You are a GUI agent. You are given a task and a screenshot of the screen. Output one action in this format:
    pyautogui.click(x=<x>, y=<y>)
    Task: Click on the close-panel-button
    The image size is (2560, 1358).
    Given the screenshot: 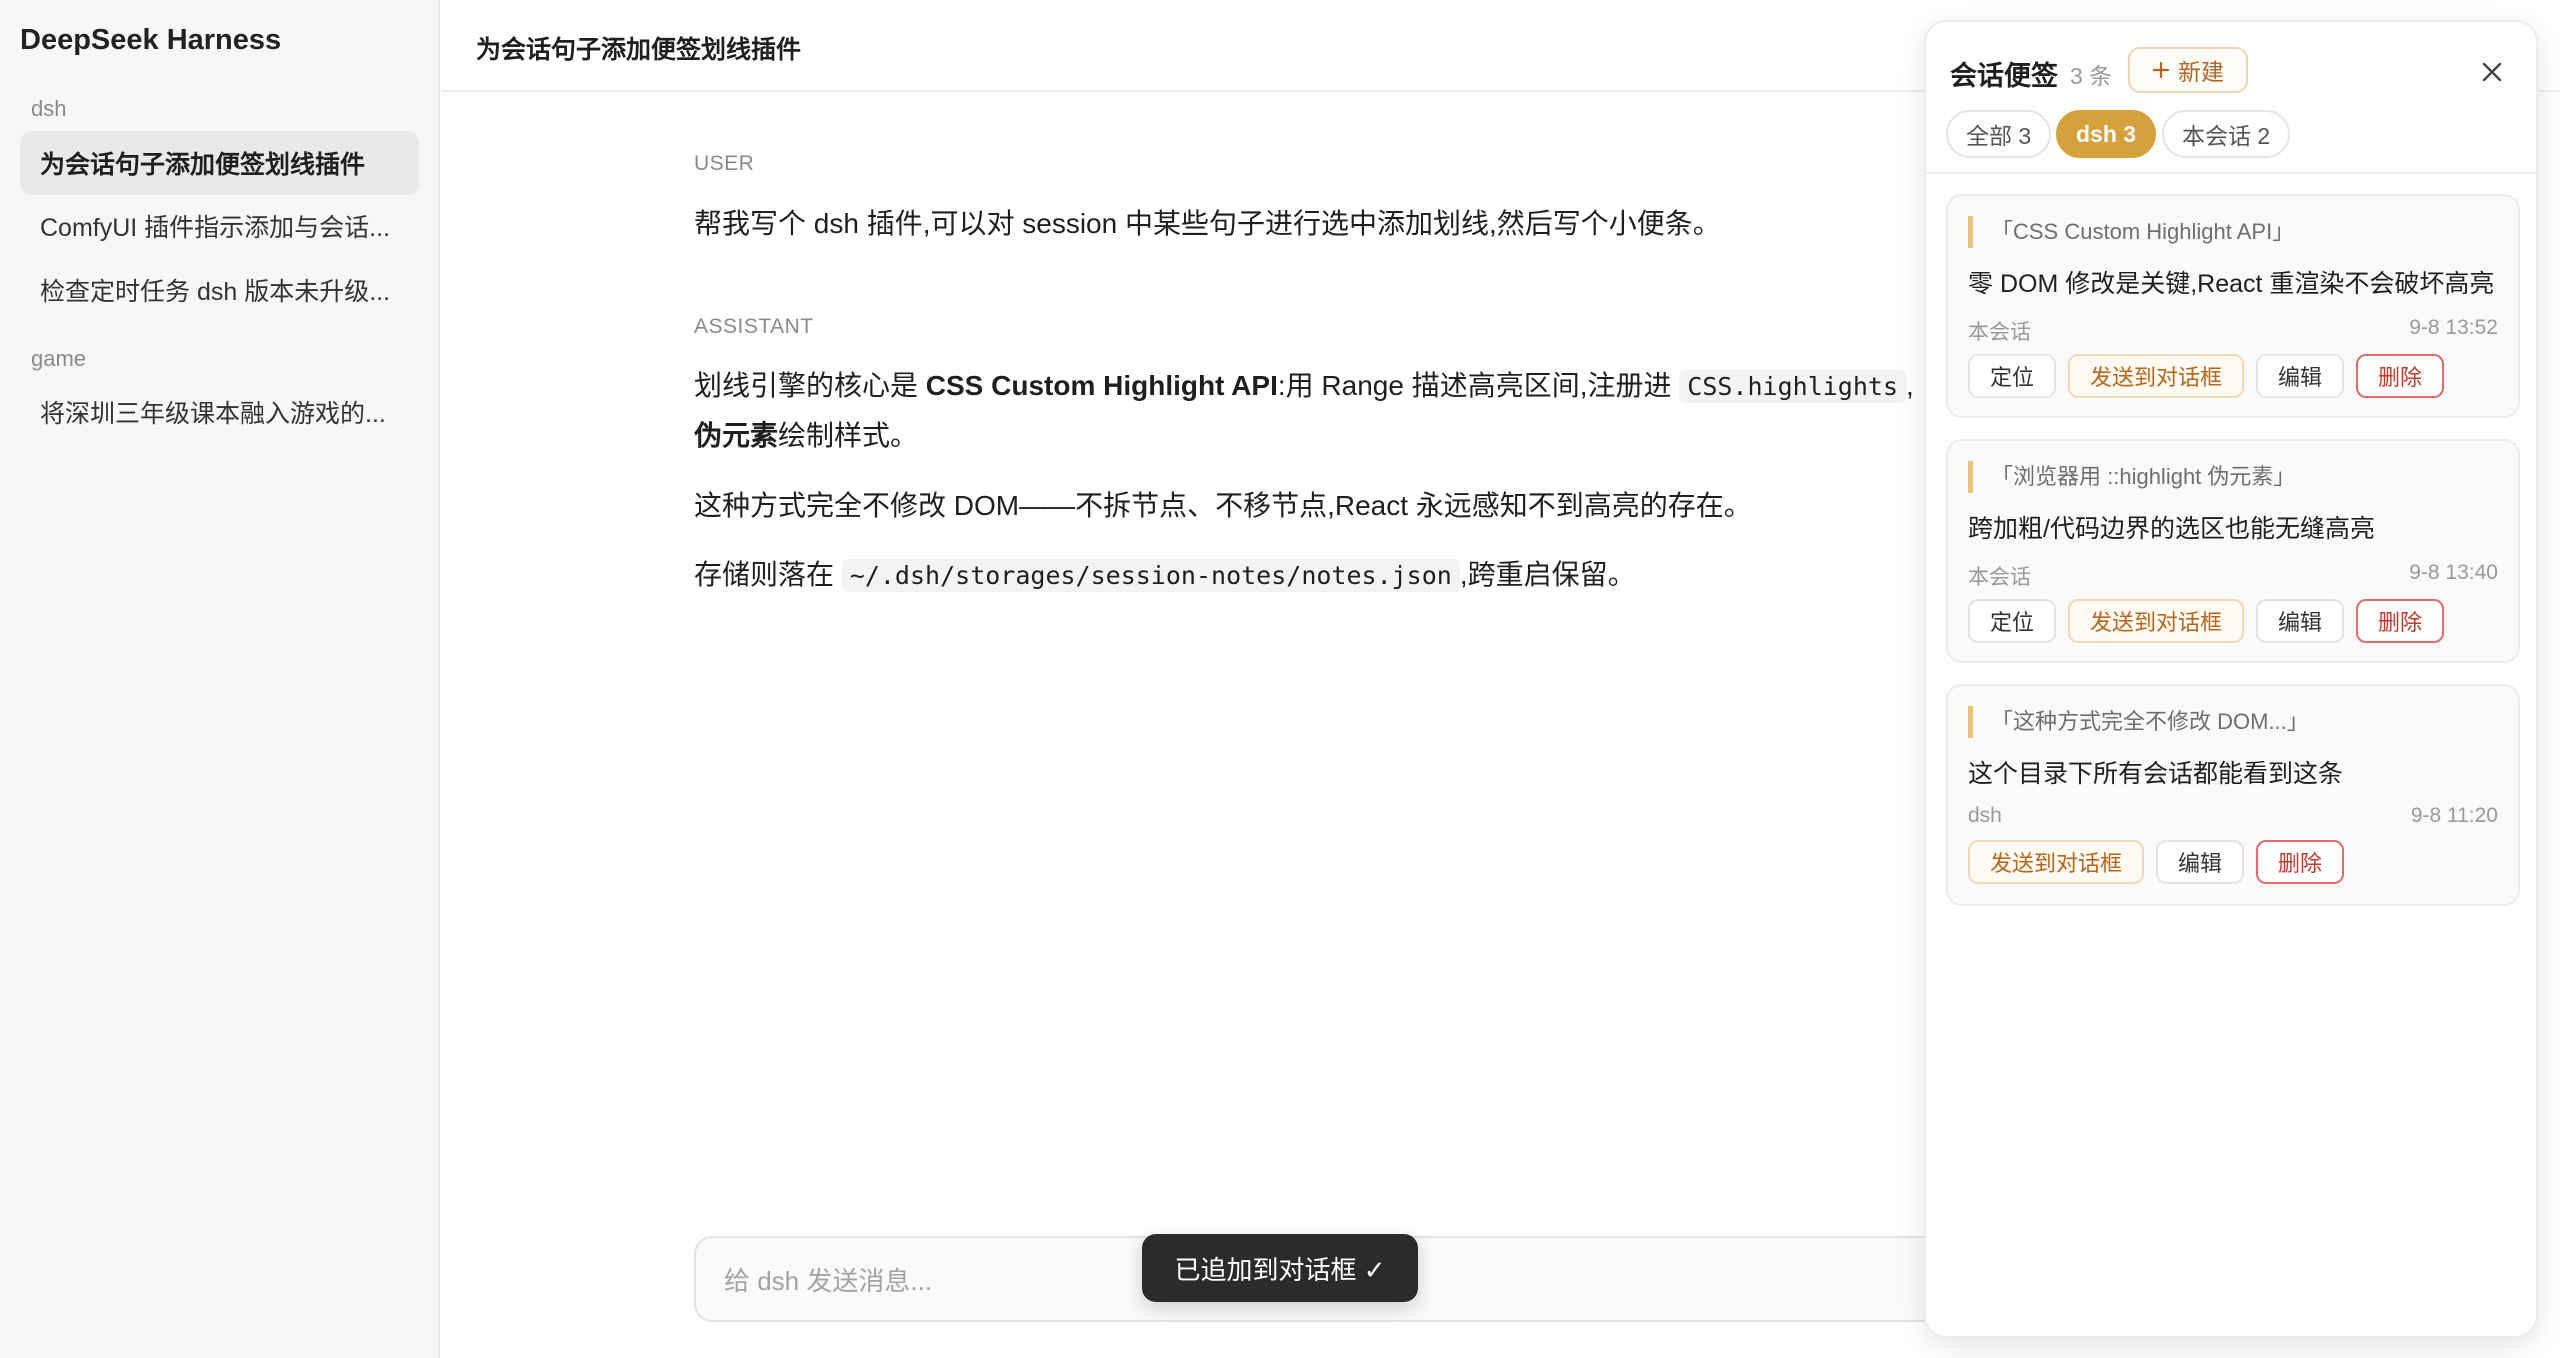 What is the action you would take?
    pyautogui.click(x=2492, y=72)
    